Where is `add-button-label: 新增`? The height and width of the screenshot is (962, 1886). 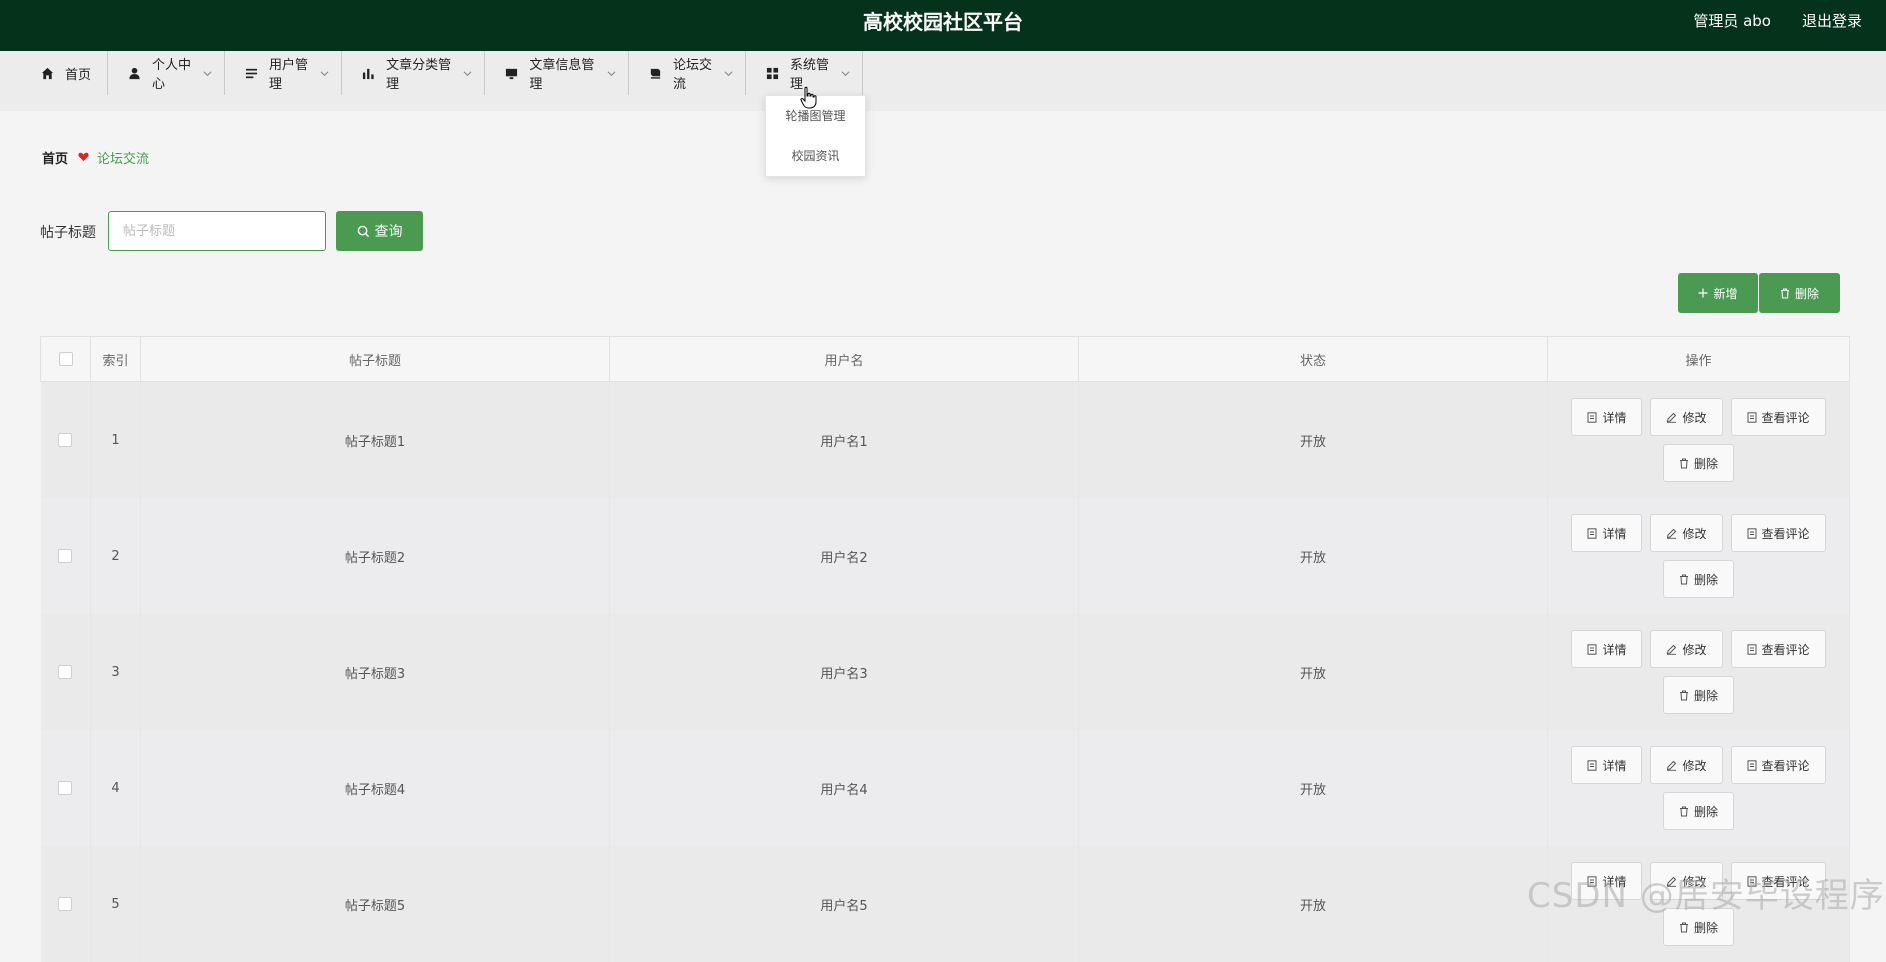
add-button-label: 新增 is located at coordinates (1725, 293).